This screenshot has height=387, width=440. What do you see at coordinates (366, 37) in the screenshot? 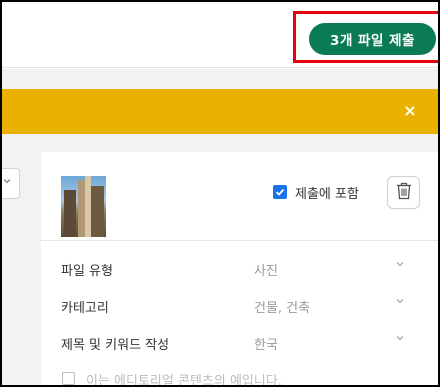
I see `highlight-box` at bounding box center [366, 37].